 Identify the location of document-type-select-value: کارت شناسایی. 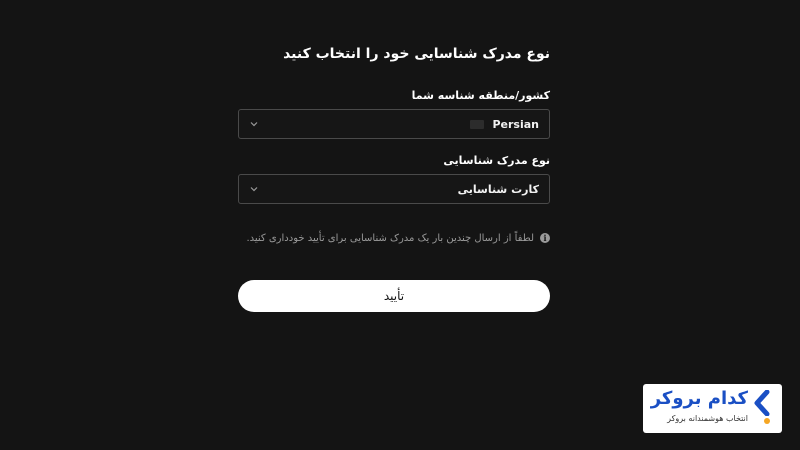
(498, 189).